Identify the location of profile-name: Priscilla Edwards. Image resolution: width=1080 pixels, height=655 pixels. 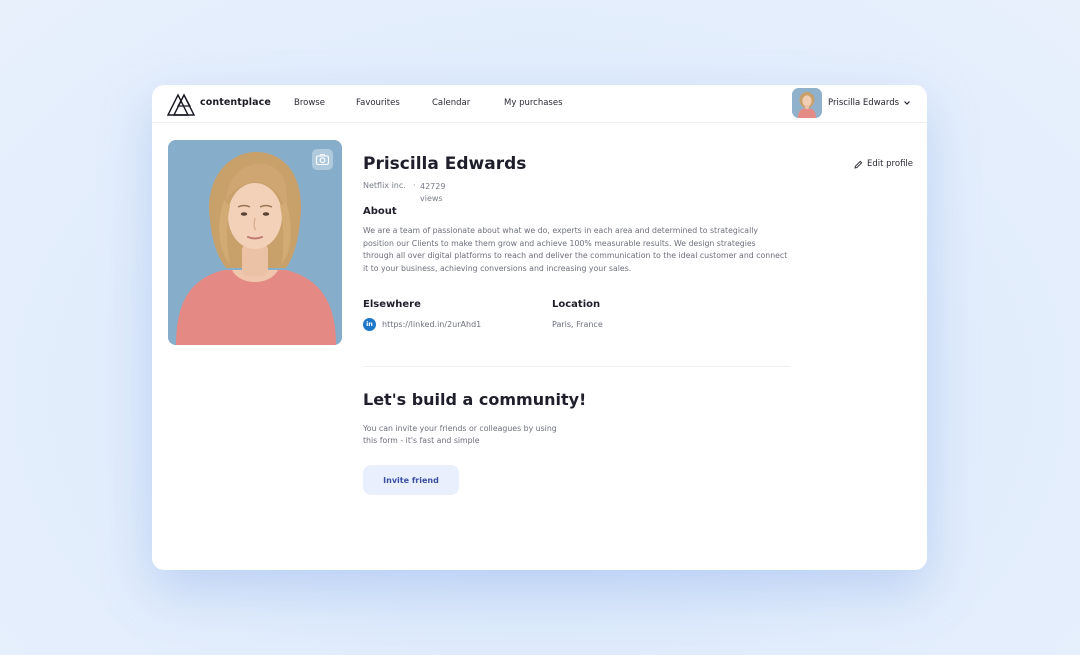
(445, 164).